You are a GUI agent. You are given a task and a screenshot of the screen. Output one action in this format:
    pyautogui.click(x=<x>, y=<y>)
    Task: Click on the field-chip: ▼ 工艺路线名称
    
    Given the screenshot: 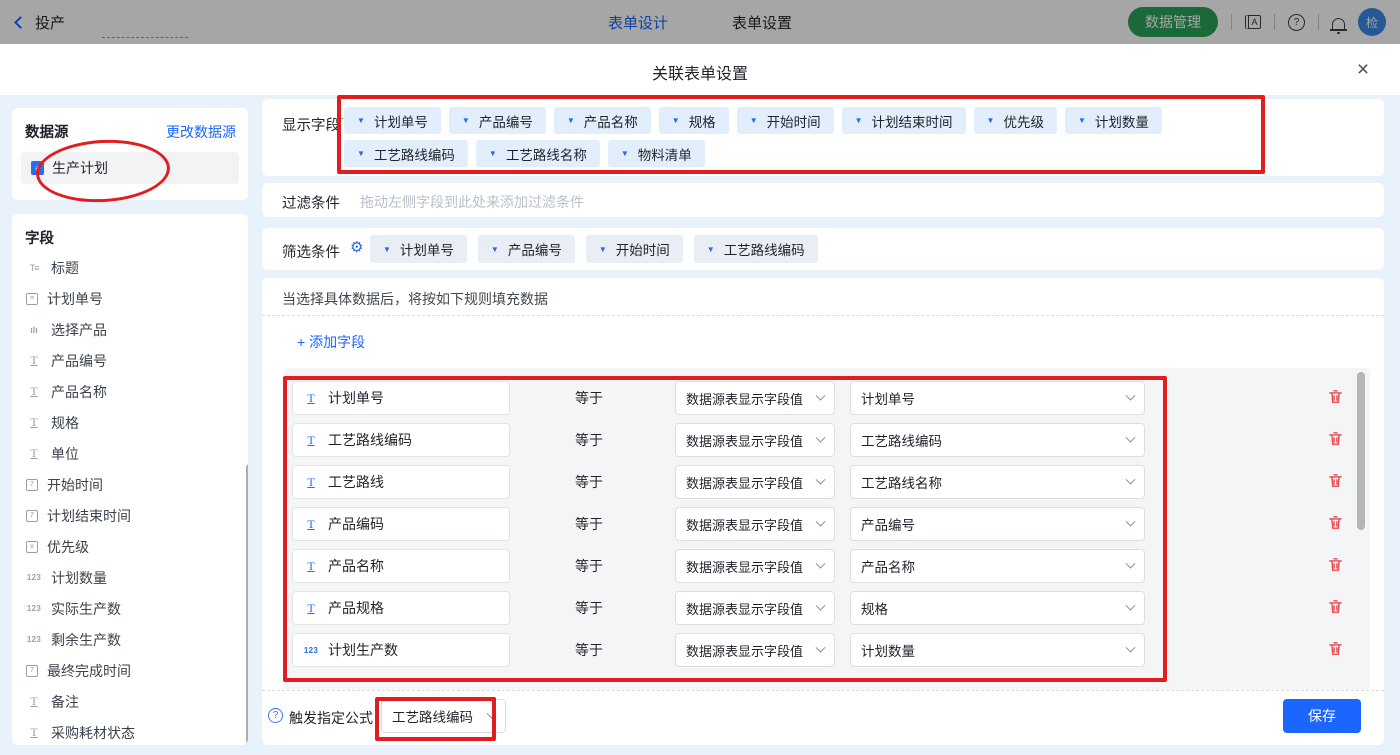 What is the action you would take?
    pyautogui.click(x=537, y=153)
    